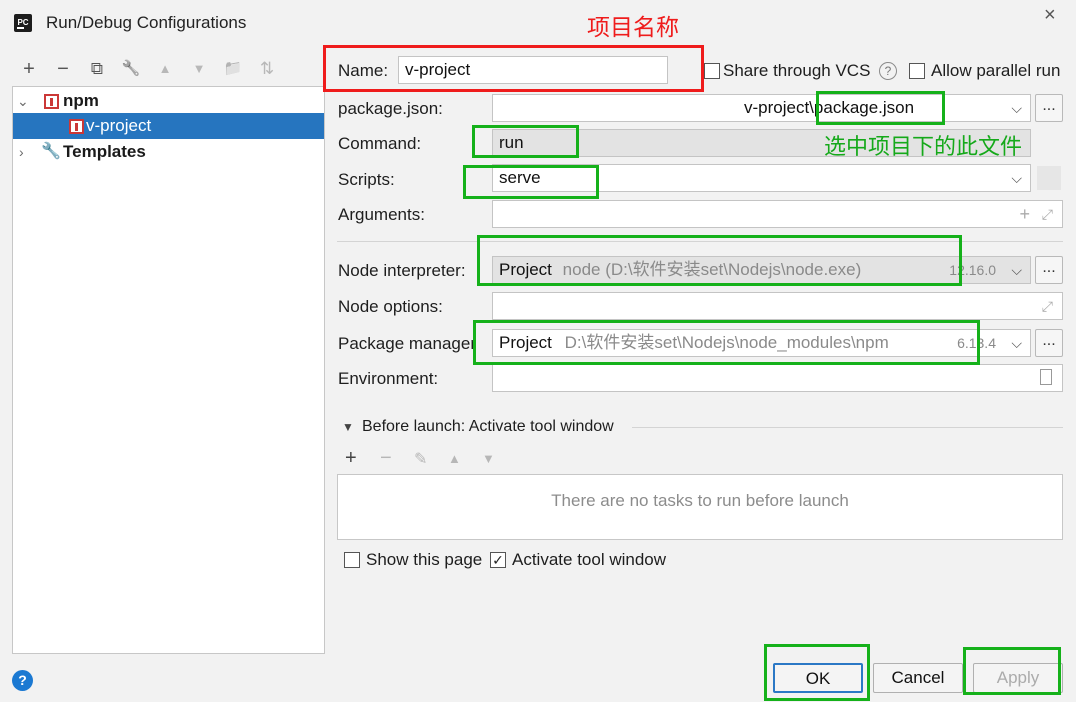  Describe the element at coordinates (513, 68) in the screenshot. I see `highlight-name-box` at that location.